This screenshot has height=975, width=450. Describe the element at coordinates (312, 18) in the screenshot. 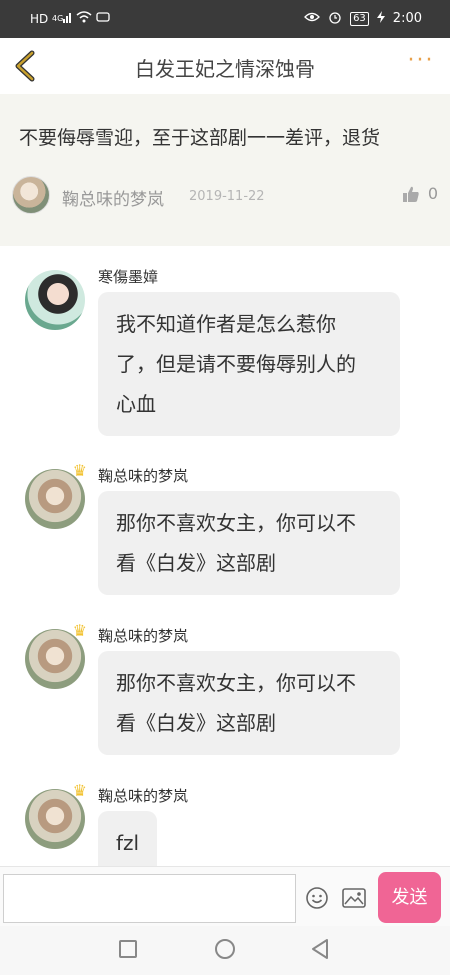

I see `eye-icon` at that location.